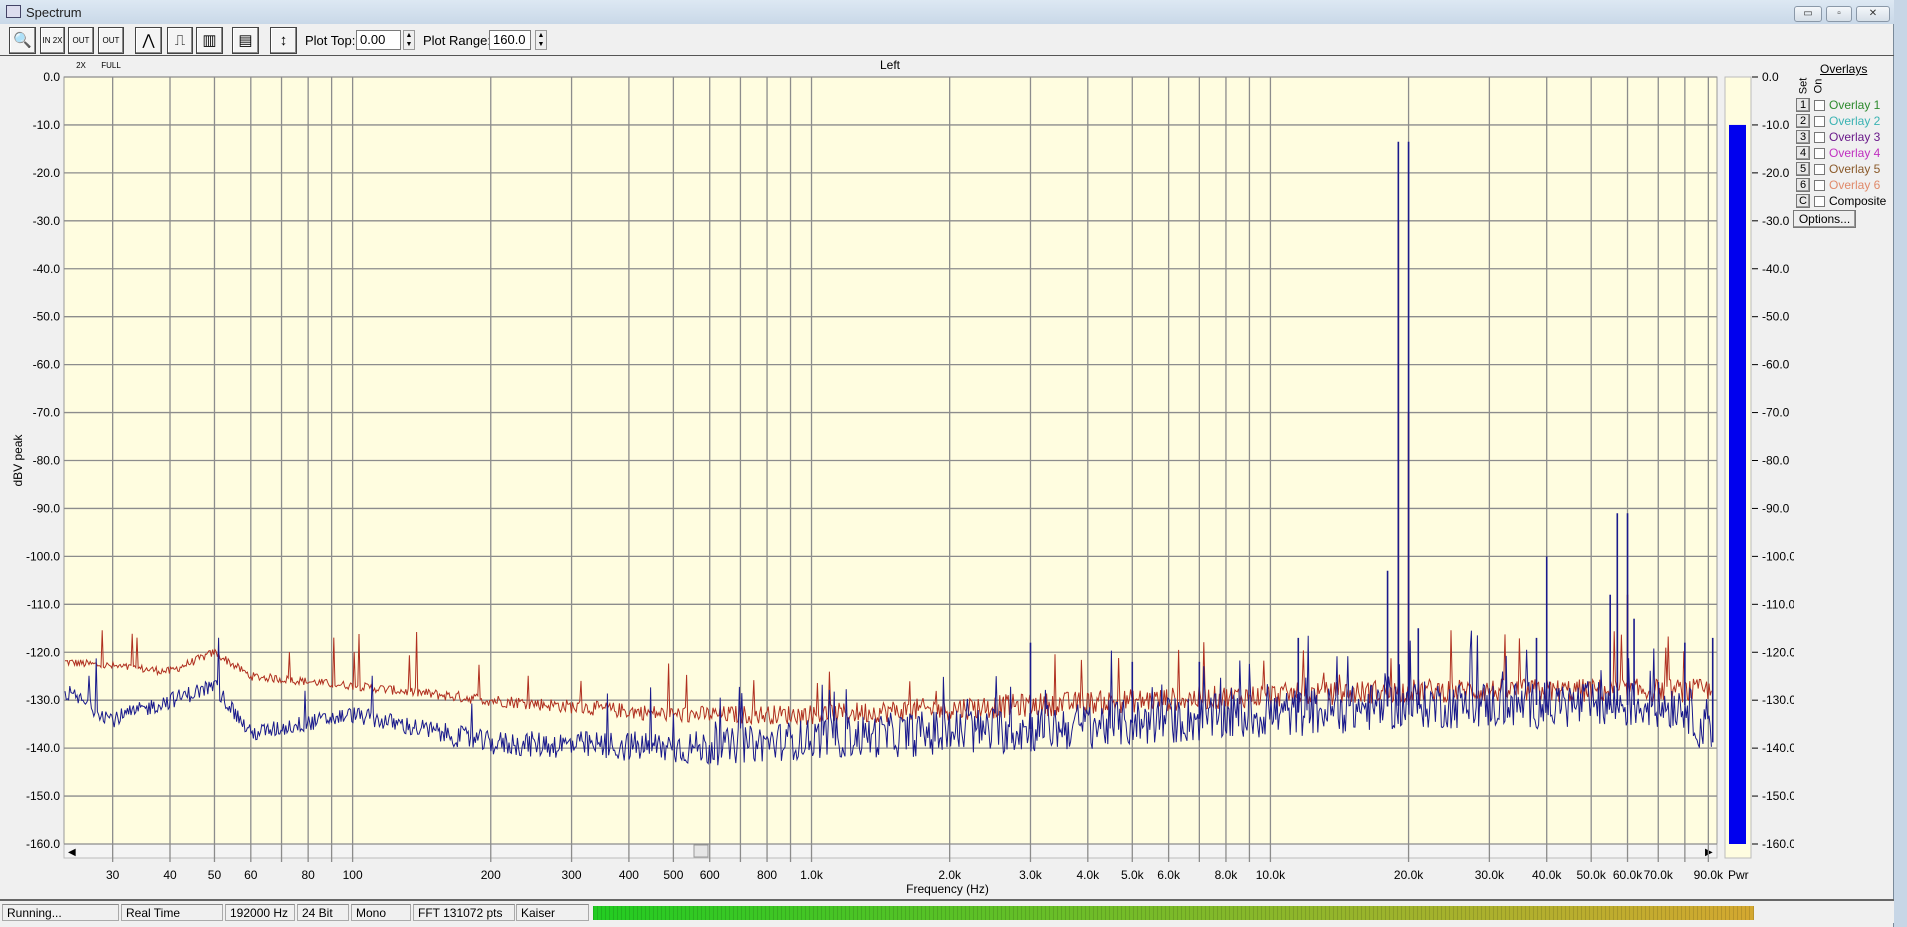 Image resolution: width=1907 pixels, height=927 pixels. I want to click on pwr-tick-label: -130.0, so click(1778, 700).